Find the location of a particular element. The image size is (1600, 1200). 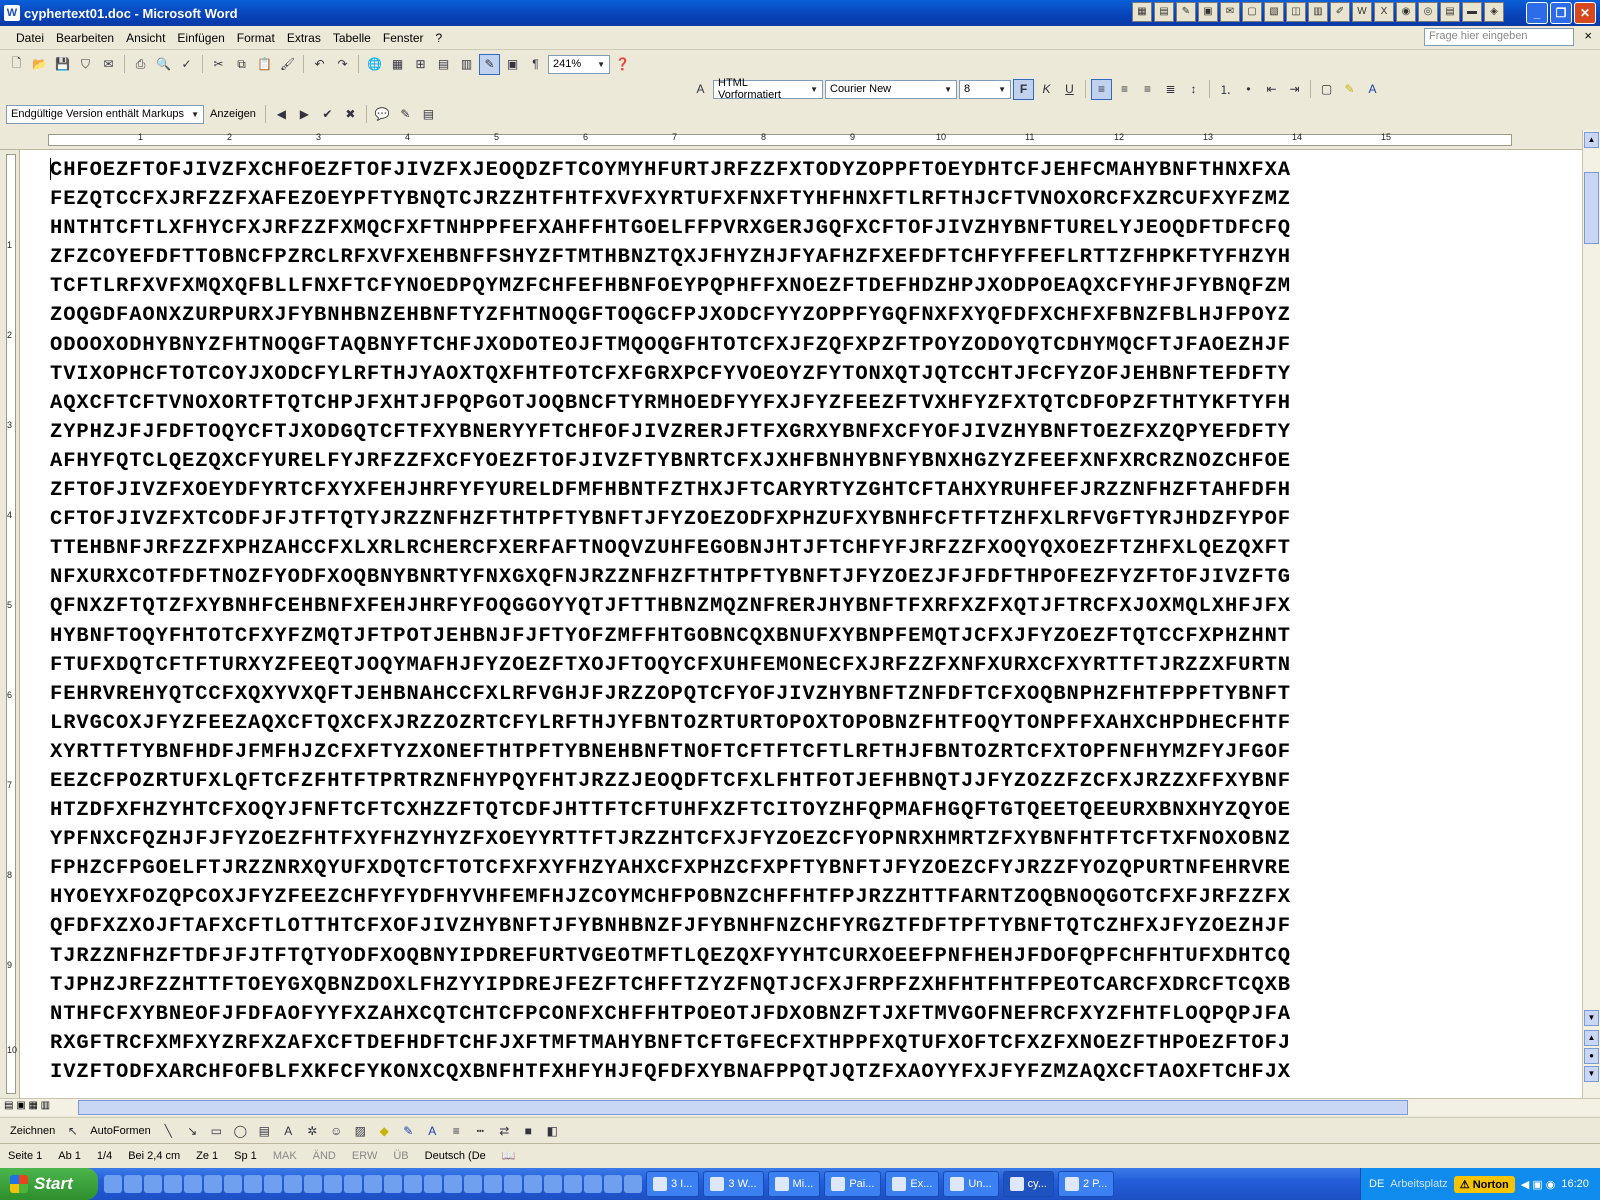

dash-style-icon: ┅ is located at coordinates (480, 1130).